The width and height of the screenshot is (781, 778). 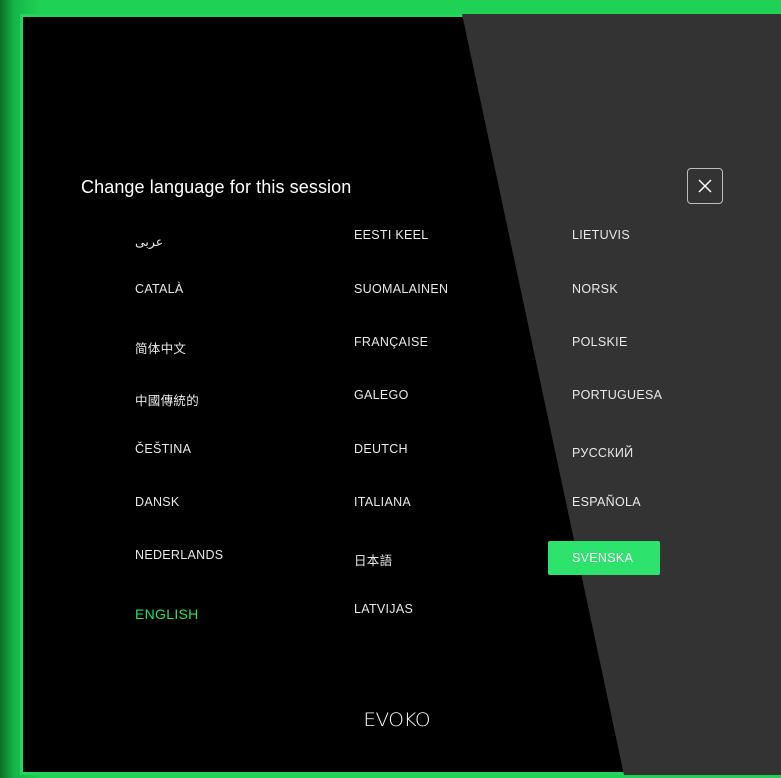 What do you see at coordinates (373, 559) in the screenshot?
I see `language-option-japanese: 日本語` at bounding box center [373, 559].